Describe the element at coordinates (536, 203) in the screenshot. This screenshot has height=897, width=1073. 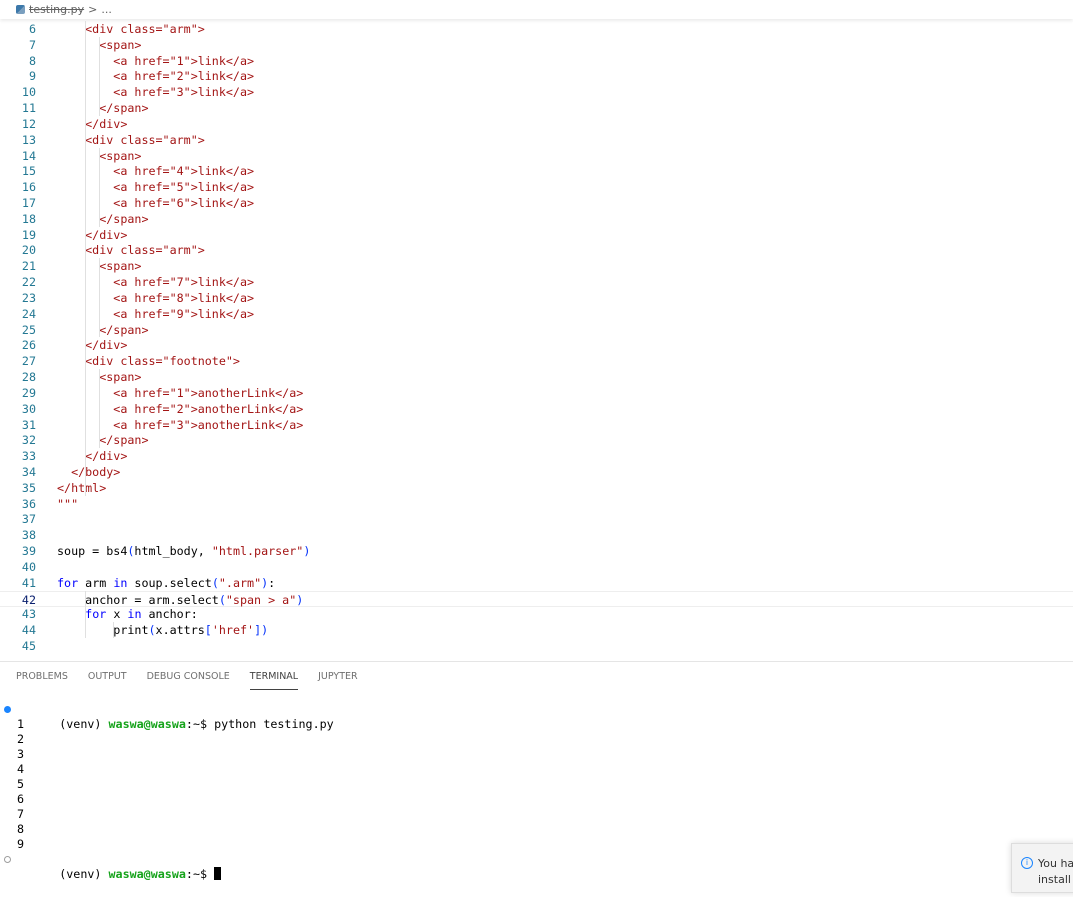
I see `code-line: 17 <a href="6">link</a>` at that location.